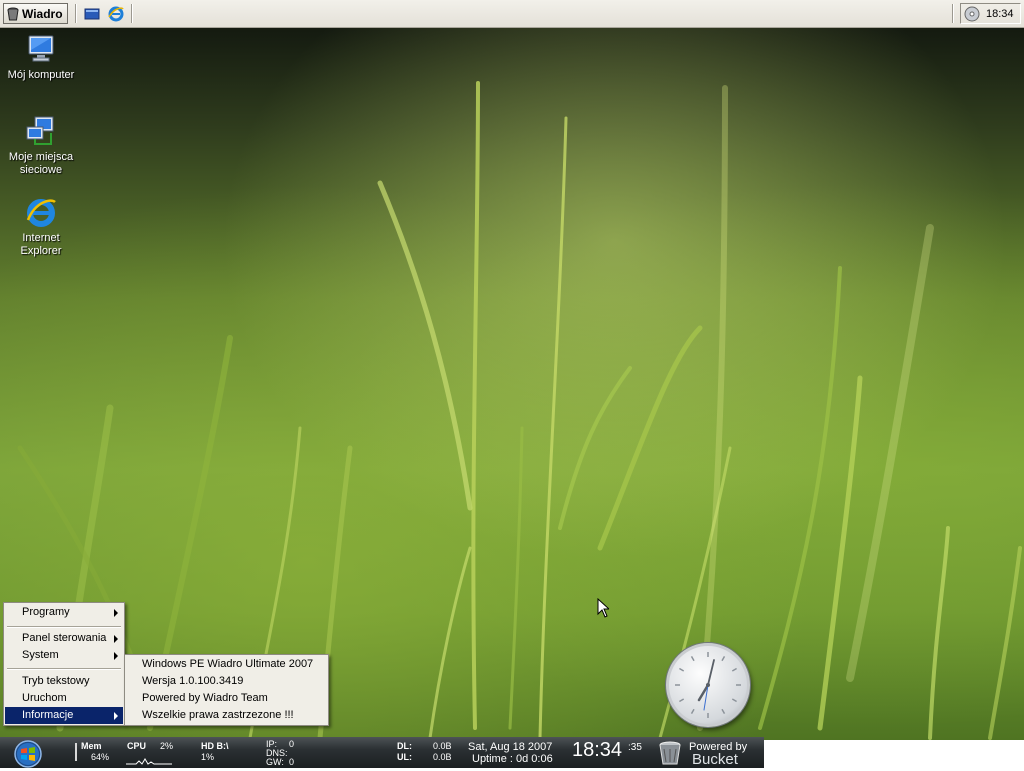 This screenshot has height=771, width=1024. I want to click on date-display: Sat, Aug 18 2007, so click(510, 747).